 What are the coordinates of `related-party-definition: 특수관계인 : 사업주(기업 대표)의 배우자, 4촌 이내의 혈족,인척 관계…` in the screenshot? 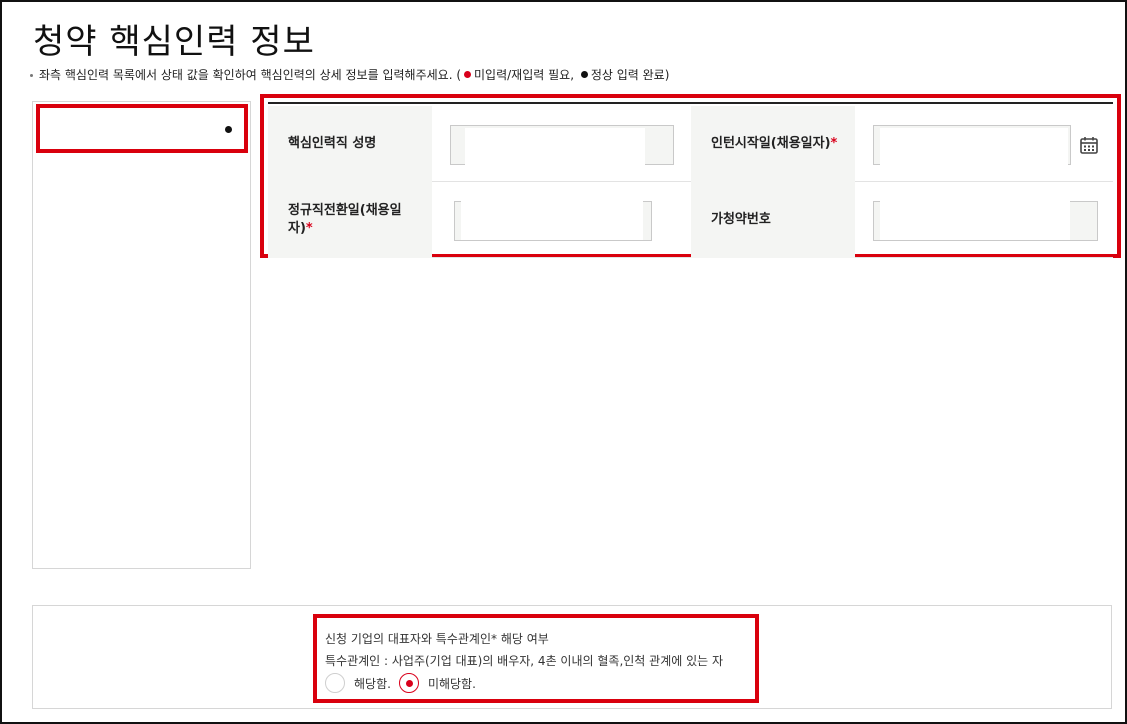 It's located at (524, 661).